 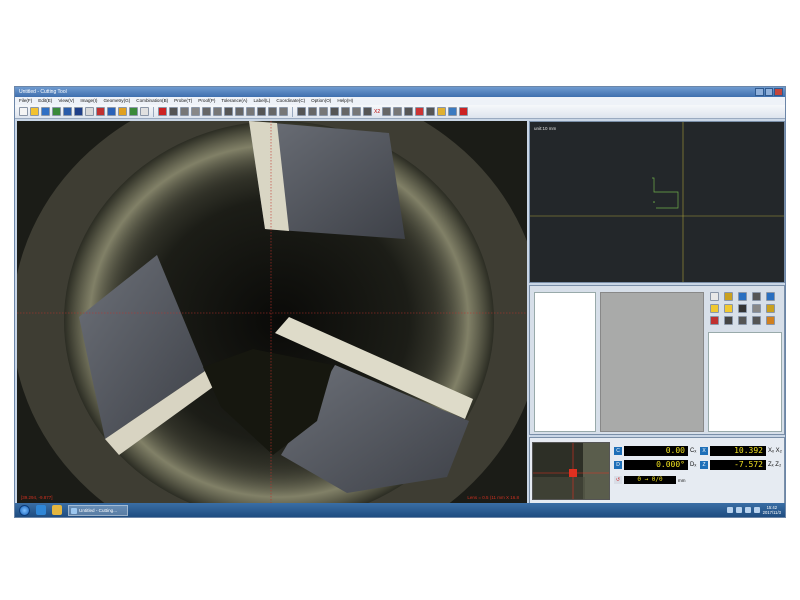 I want to click on menu-edit: Edit(E), so click(x=45, y=101).